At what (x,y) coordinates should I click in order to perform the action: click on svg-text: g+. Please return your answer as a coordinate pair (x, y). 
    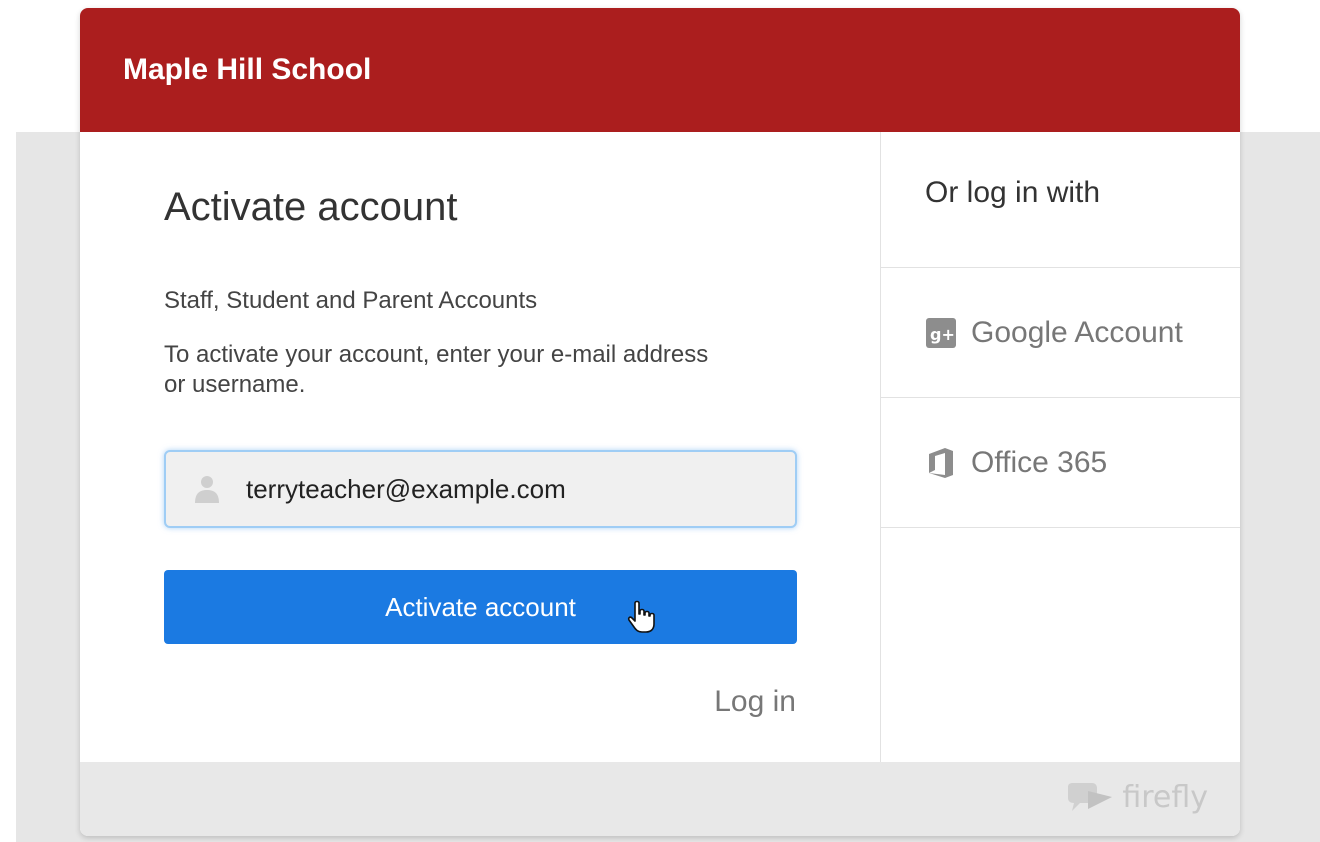
    Looking at the image, I should click on (942, 334).